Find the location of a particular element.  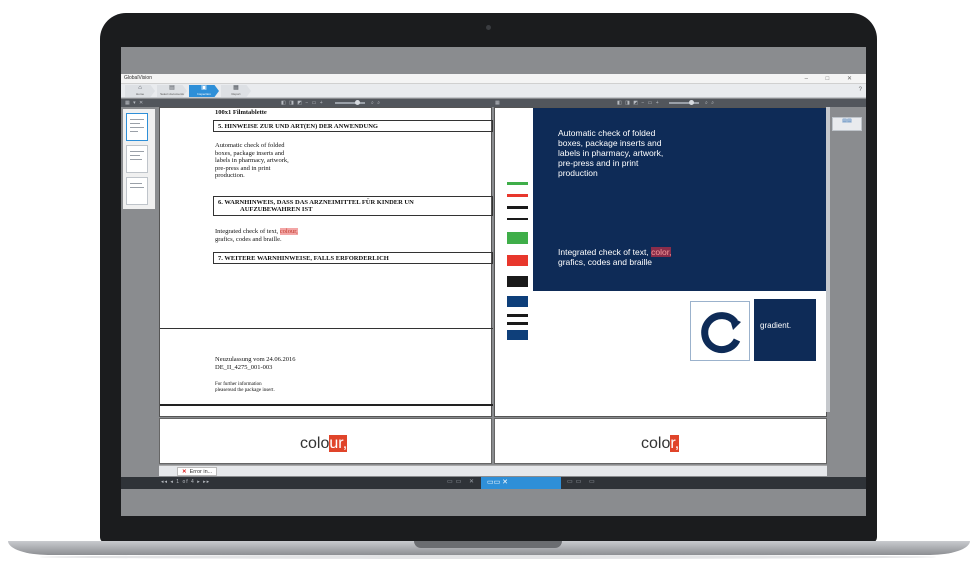

left-tools-icon: ▦ ▾ ✕ is located at coordinates (134, 103).